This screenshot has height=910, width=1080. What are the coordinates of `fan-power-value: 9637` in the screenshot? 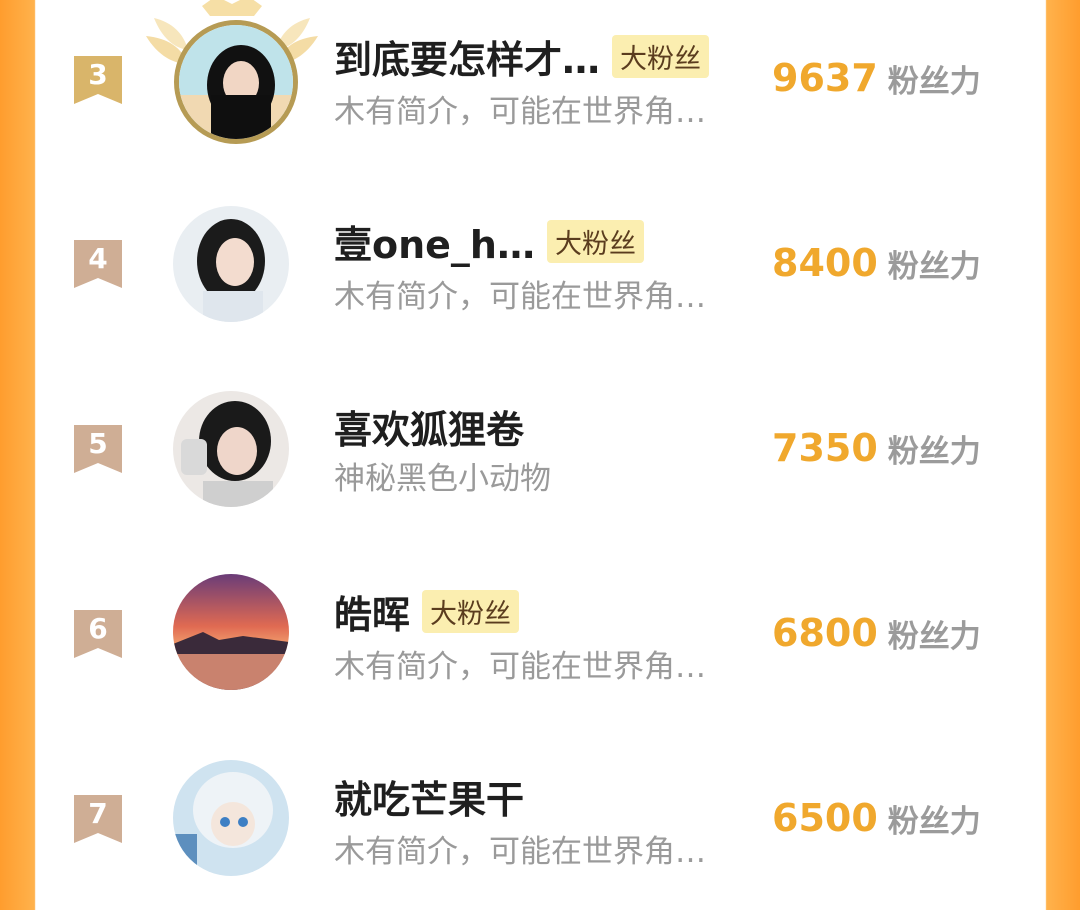 It's located at (825, 78).